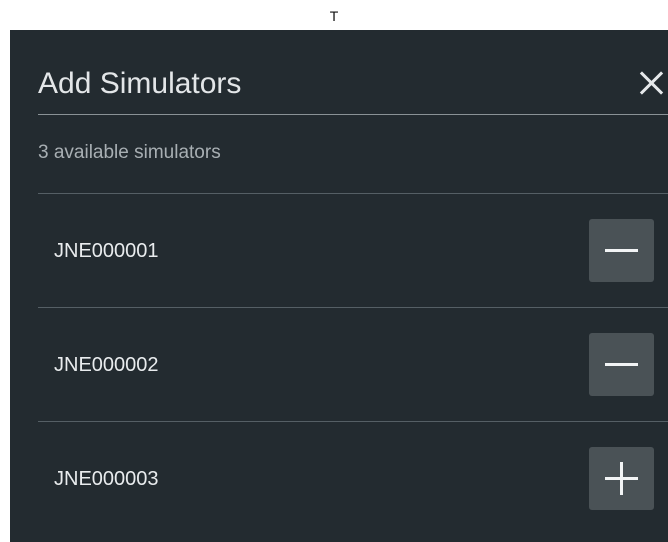 The height and width of the screenshot is (542, 668). Describe the element at coordinates (140, 83) in the screenshot. I see `dialog-title: Add Simulators` at that location.